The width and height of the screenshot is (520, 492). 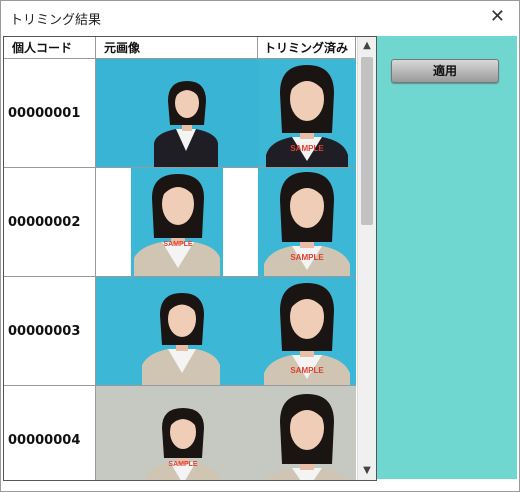 I want to click on trimmed-image-cell, so click(x=307, y=433).